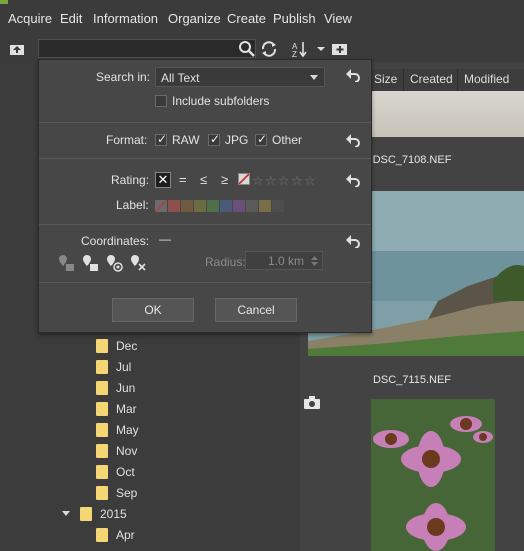 Image resolution: width=524 pixels, height=551 pixels. I want to click on label-swatch-purple, so click(239, 206).